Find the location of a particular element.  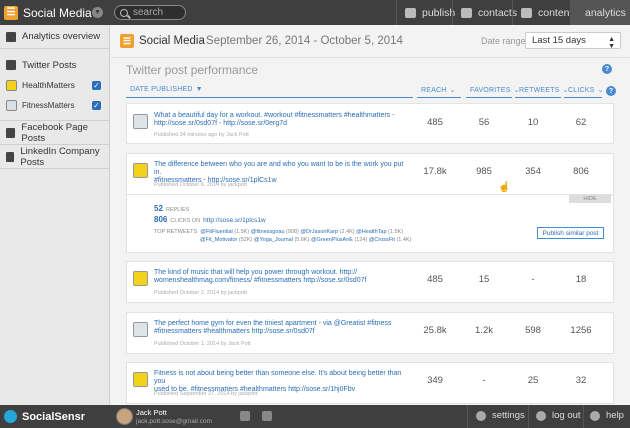

facebook-icon is located at coordinates (11, 132).